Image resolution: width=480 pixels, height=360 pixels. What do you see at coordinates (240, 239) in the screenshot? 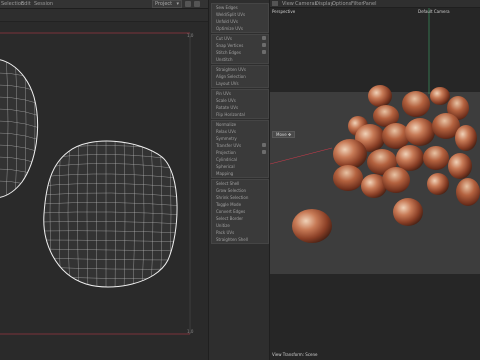
I see `tool-row: Straighten Shell` at bounding box center [240, 239].